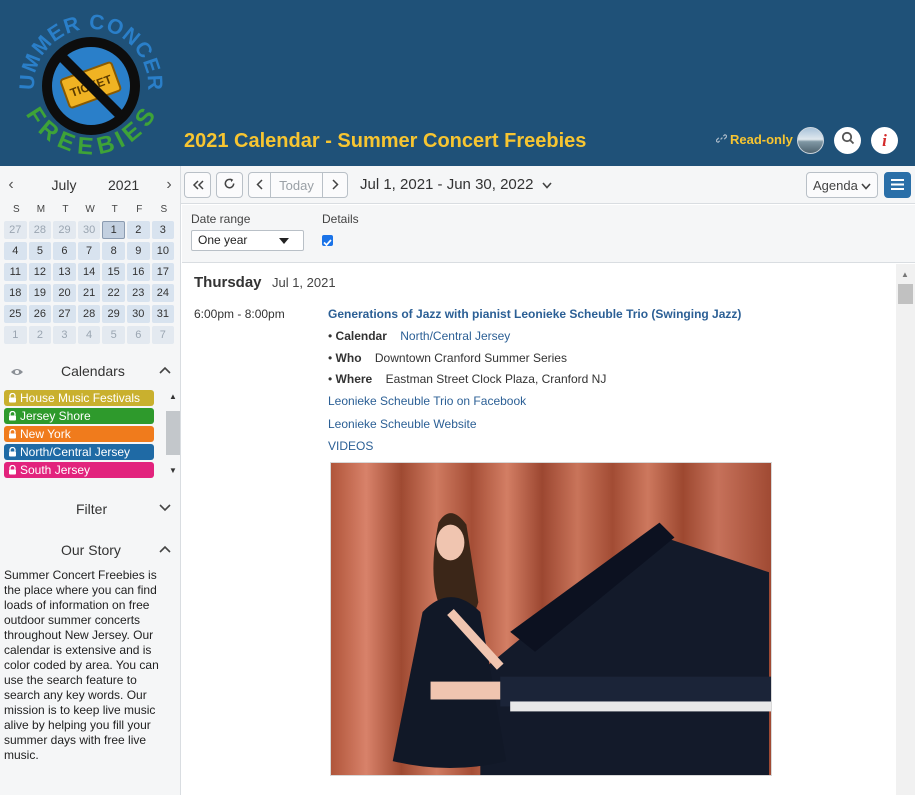 Image resolution: width=915 pixels, height=795 pixels. I want to click on filter-section-header: Filter, so click(90, 510).